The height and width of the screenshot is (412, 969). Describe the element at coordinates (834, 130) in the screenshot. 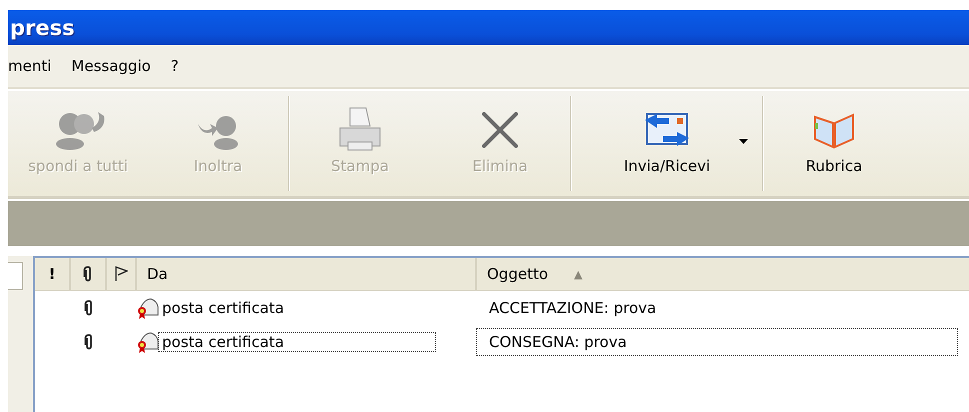

I see `open-book-icon` at that location.